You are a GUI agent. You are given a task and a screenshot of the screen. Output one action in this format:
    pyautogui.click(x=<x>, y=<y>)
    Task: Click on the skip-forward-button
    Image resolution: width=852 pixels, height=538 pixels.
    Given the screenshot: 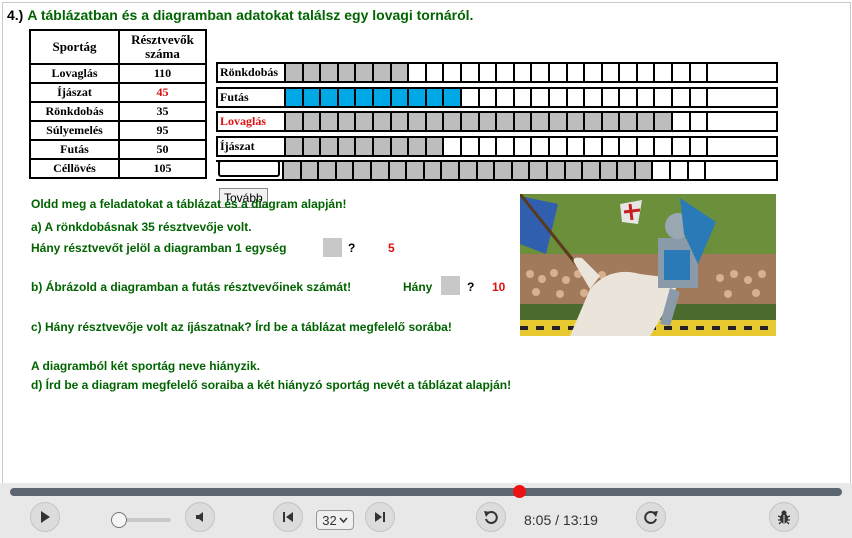 What is the action you would take?
    pyautogui.click(x=380, y=517)
    